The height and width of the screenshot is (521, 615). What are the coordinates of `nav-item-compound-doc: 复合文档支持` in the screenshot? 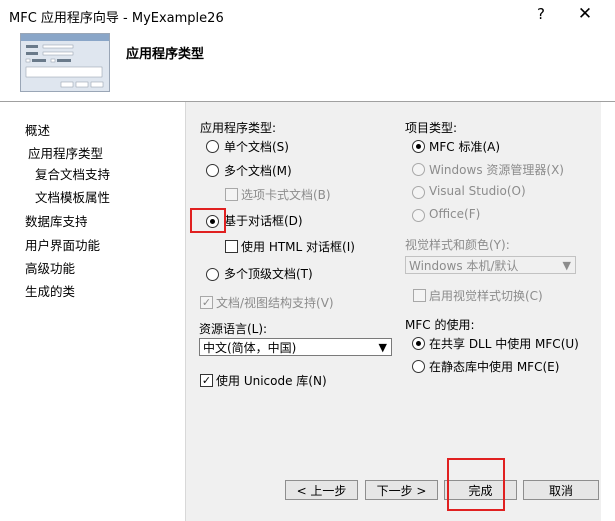 It's located at (72, 173).